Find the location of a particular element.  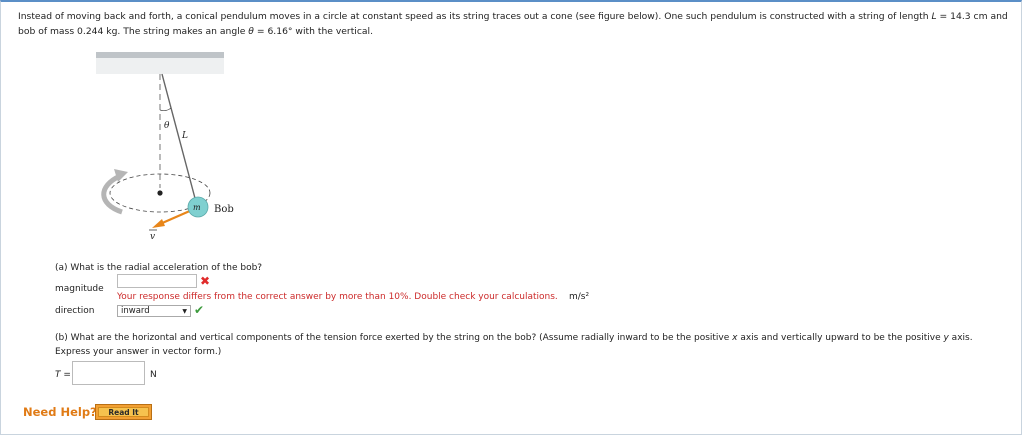

read-it-button: Read It is located at coordinates (123, 412).